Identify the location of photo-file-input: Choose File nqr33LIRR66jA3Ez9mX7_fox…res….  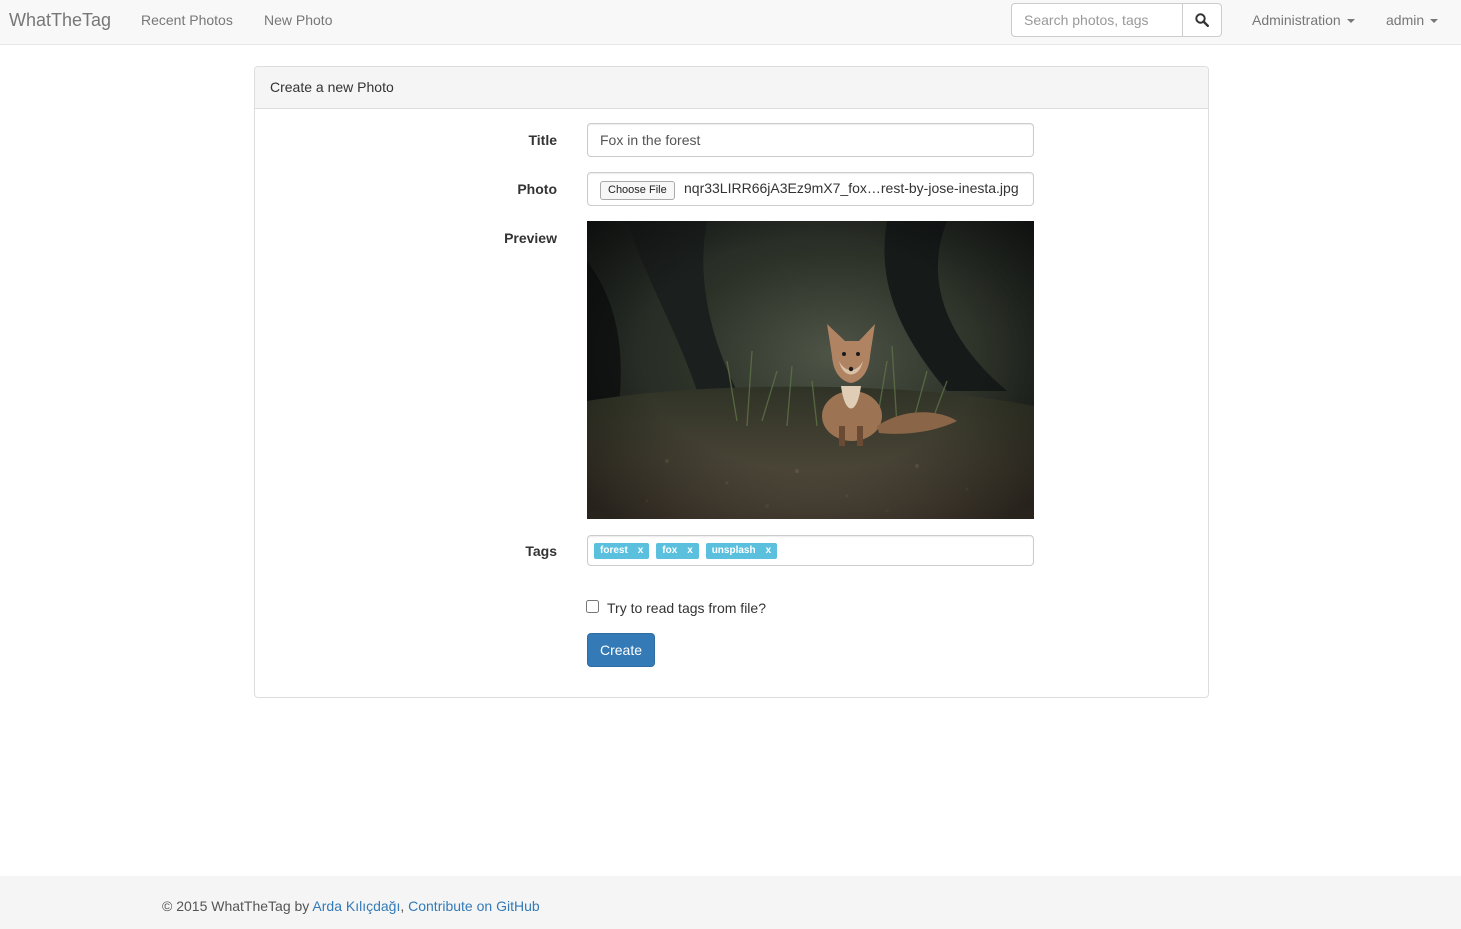
(810, 189).